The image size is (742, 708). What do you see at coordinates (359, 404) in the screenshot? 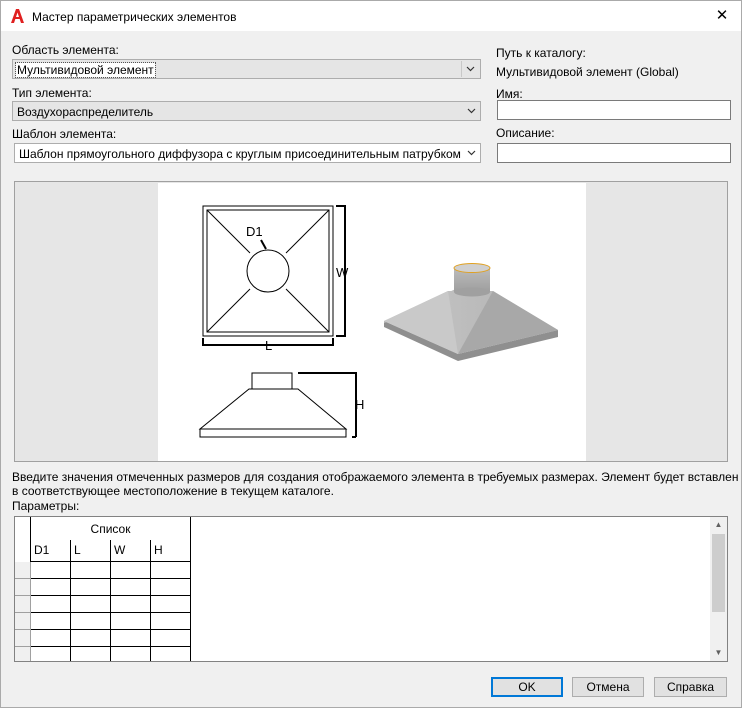
I see `dim-h-label: H` at bounding box center [359, 404].